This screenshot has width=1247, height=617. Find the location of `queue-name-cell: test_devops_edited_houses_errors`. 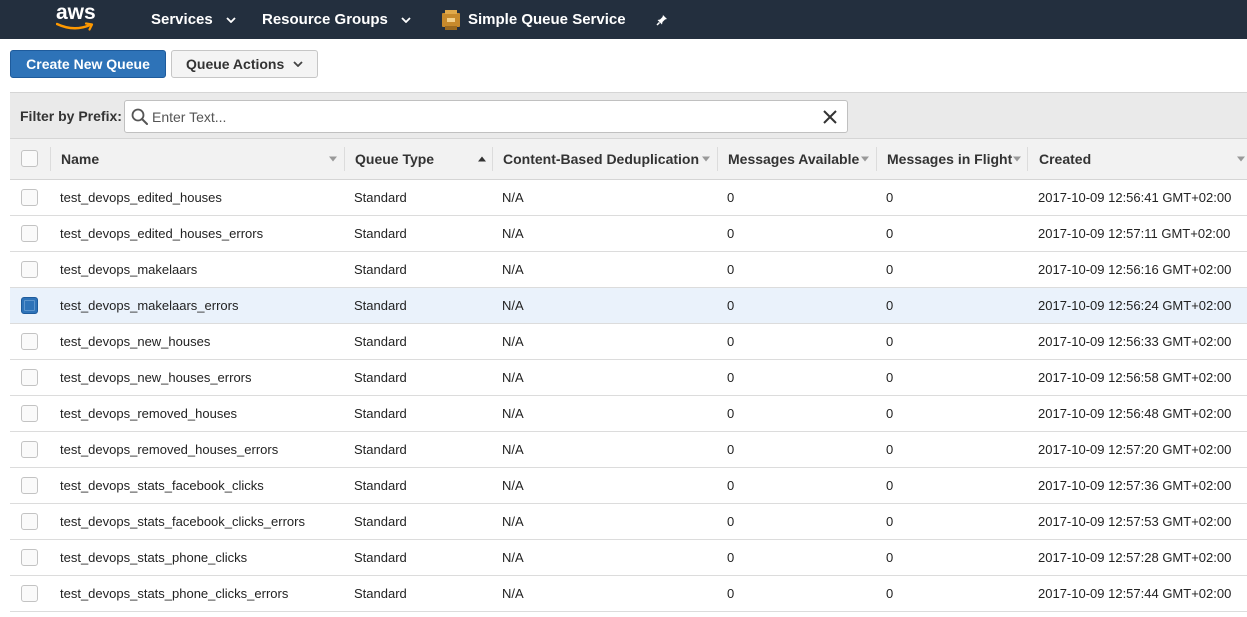

queue-name-cell: test_devops_edited_houses_errors is located at coordinates (162, 233).